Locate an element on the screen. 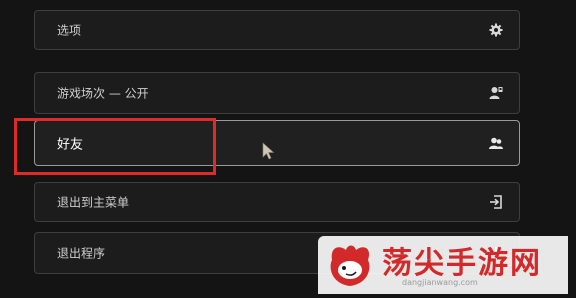  watermark-logo-icon is located at coordinates (350, 265).